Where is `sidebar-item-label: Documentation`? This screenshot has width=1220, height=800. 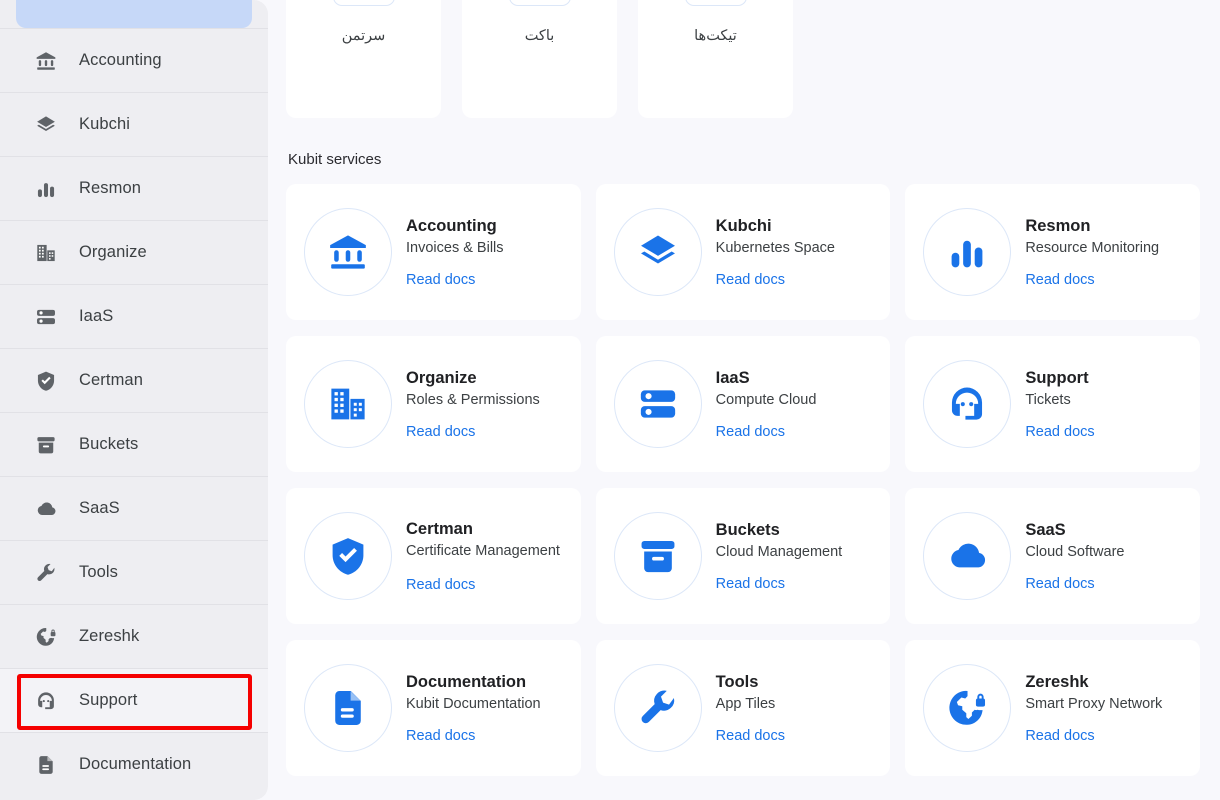 sidebar-item-label: Documentation is located at coordinates (135, 764).